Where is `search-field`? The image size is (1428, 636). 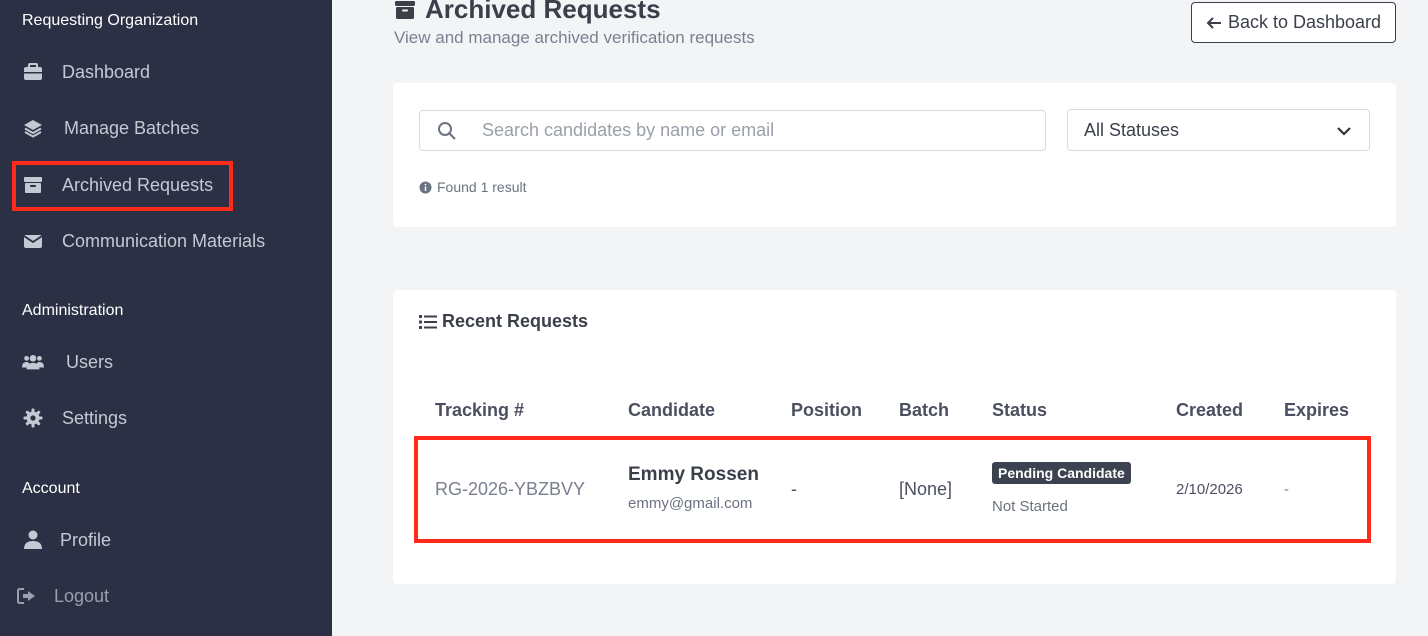
search-field is located at coordinates (732, 130).